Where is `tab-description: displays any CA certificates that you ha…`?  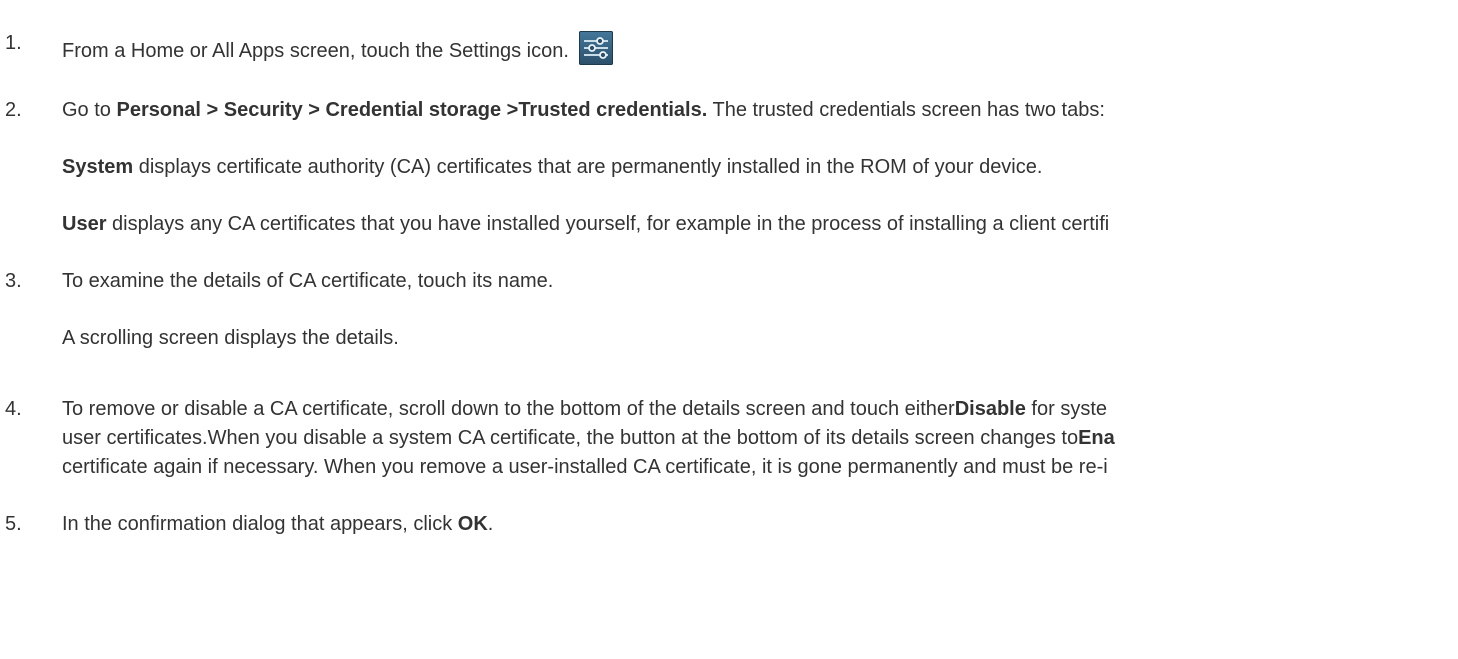 tab-description: displays any CA certificates that you ha… is located at coordinates (608, 224).